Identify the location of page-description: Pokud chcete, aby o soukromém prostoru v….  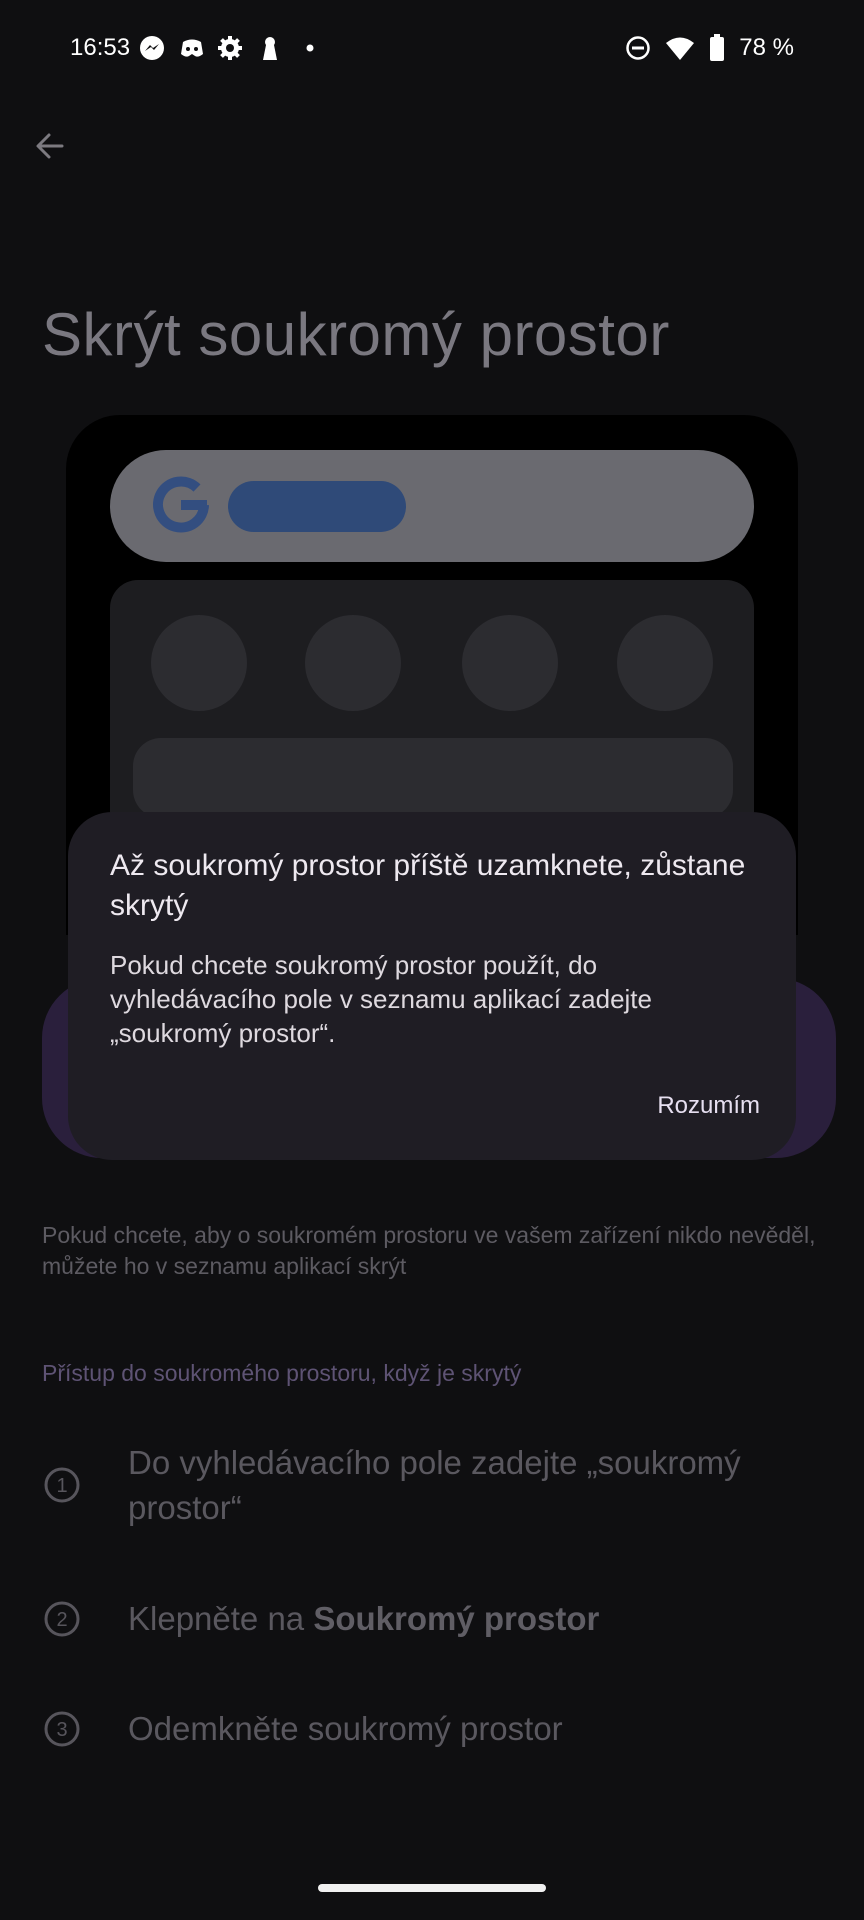
(429, 1250).